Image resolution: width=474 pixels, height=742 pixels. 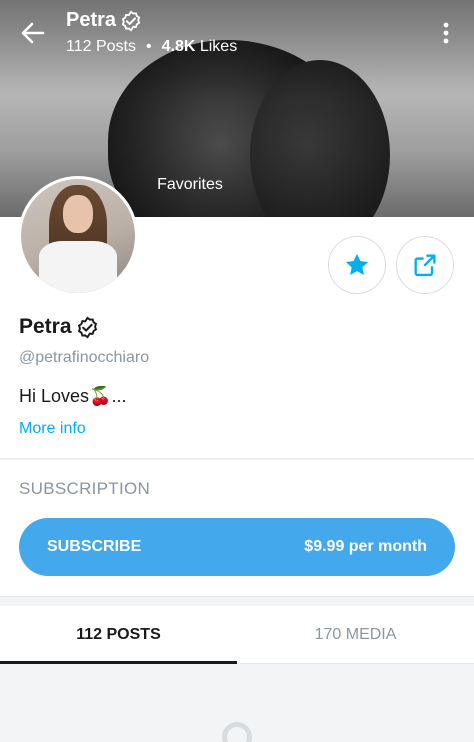 I want to click on posts-count: 112, so click(x=79, y=46).